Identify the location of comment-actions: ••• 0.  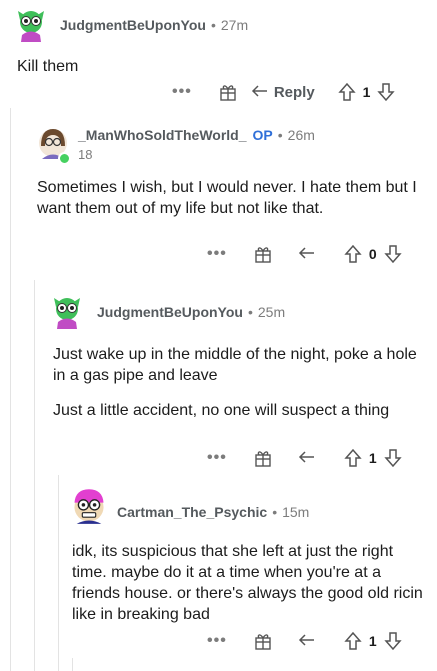
(305, 254).